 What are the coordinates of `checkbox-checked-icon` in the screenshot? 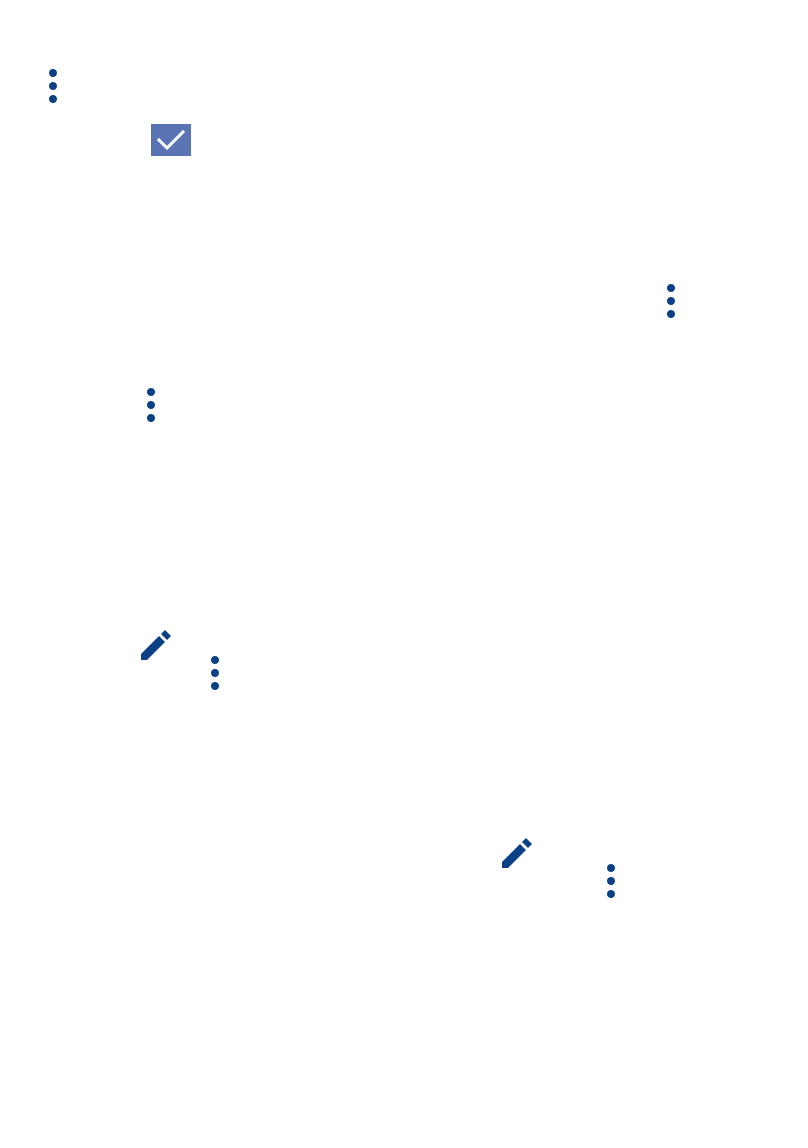 It's located at (171, 140).